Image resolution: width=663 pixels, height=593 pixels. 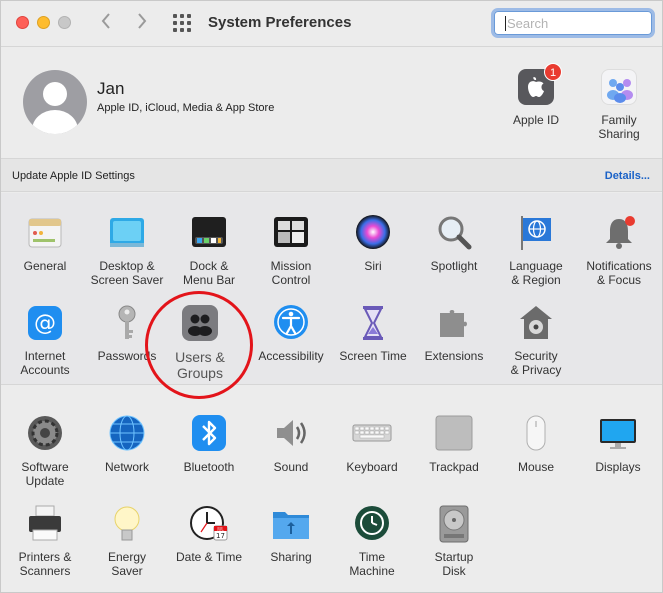 I want to click on pane-sharing: Sharing, so click(x=291, y=534).